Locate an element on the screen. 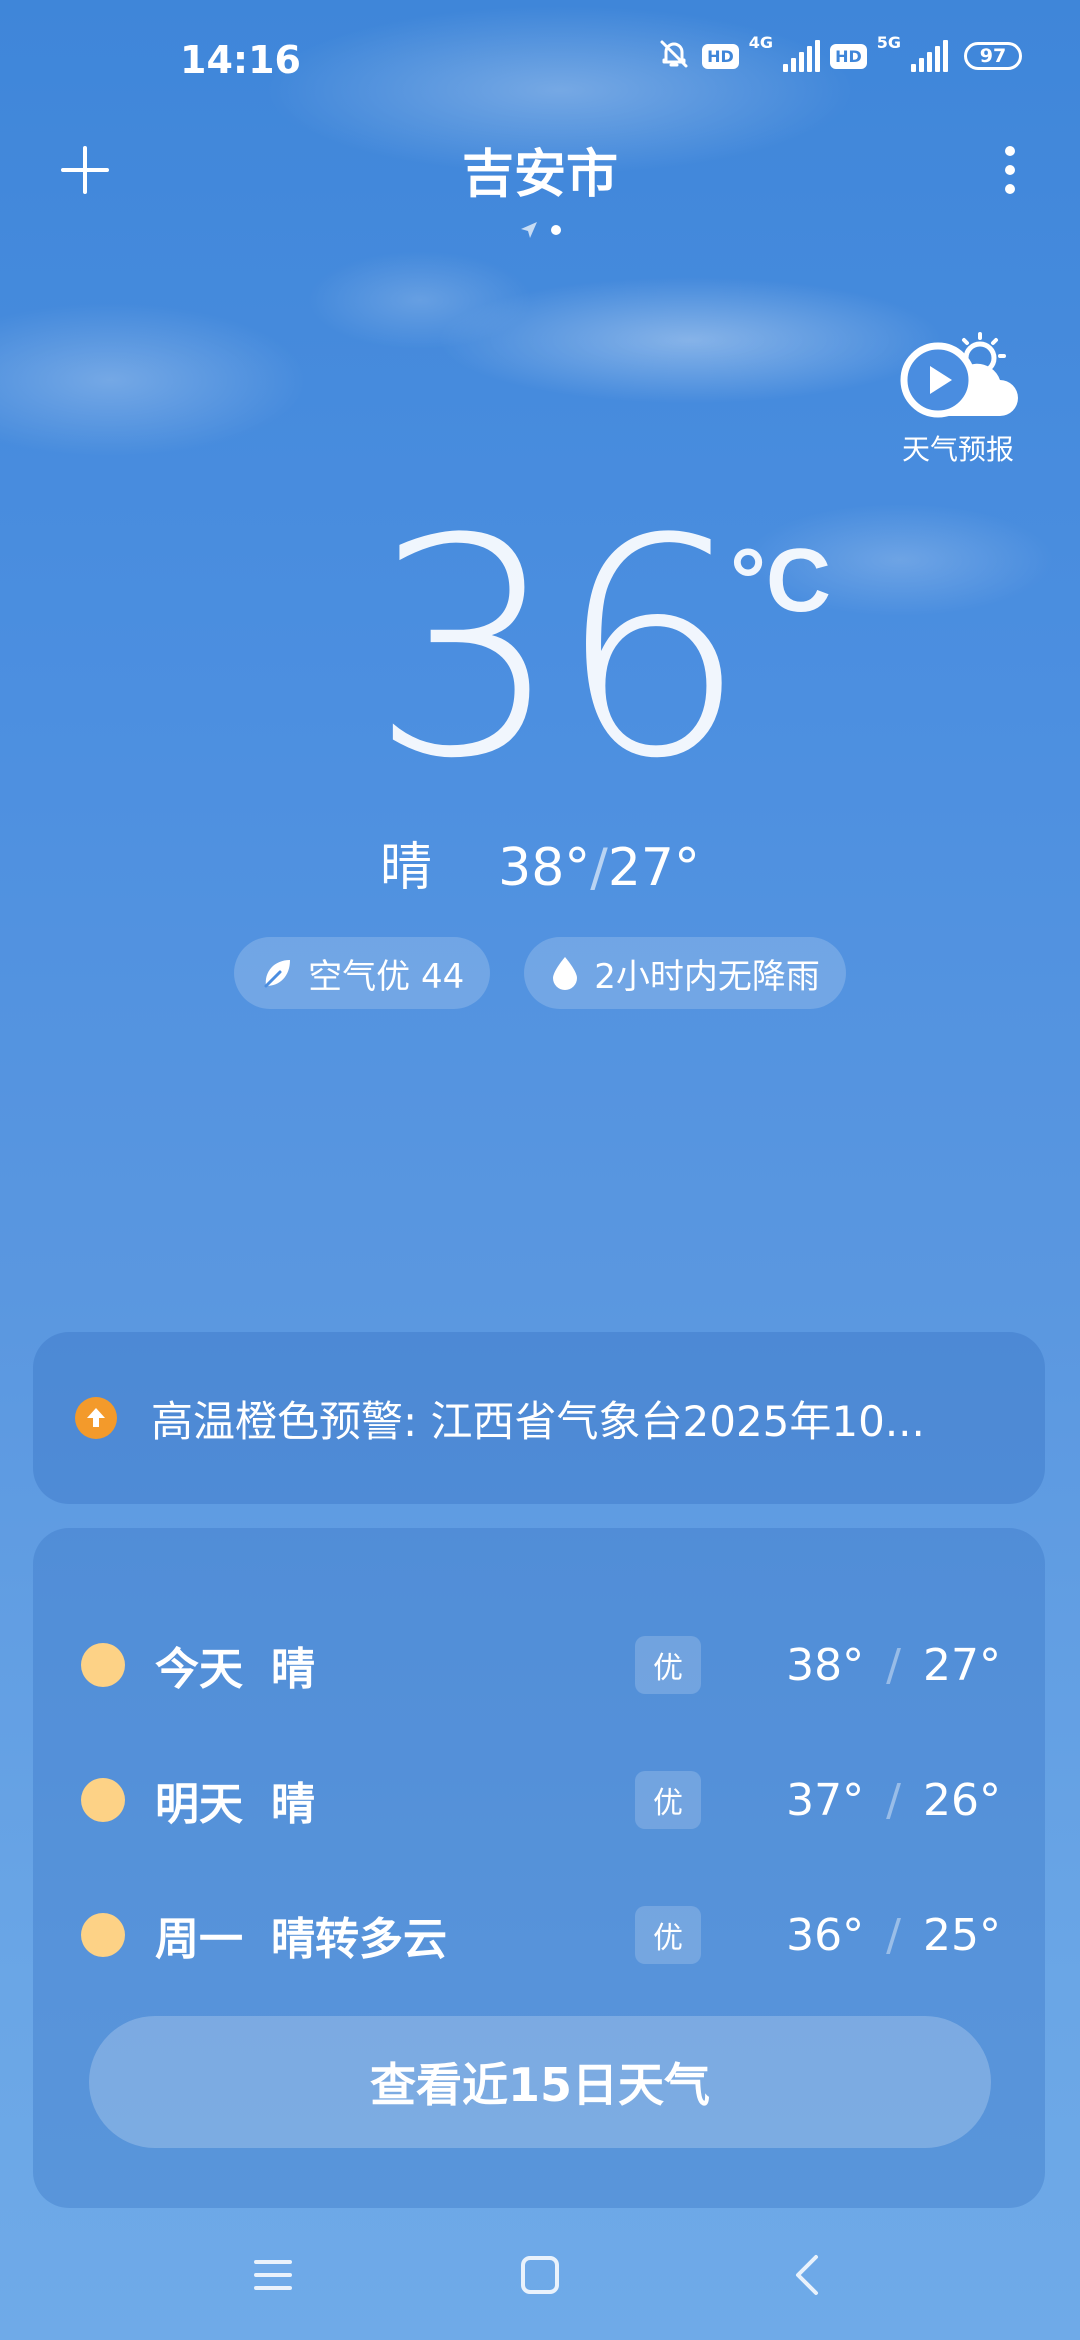  day-label: 明天 is located at coordinates (199, 1804).